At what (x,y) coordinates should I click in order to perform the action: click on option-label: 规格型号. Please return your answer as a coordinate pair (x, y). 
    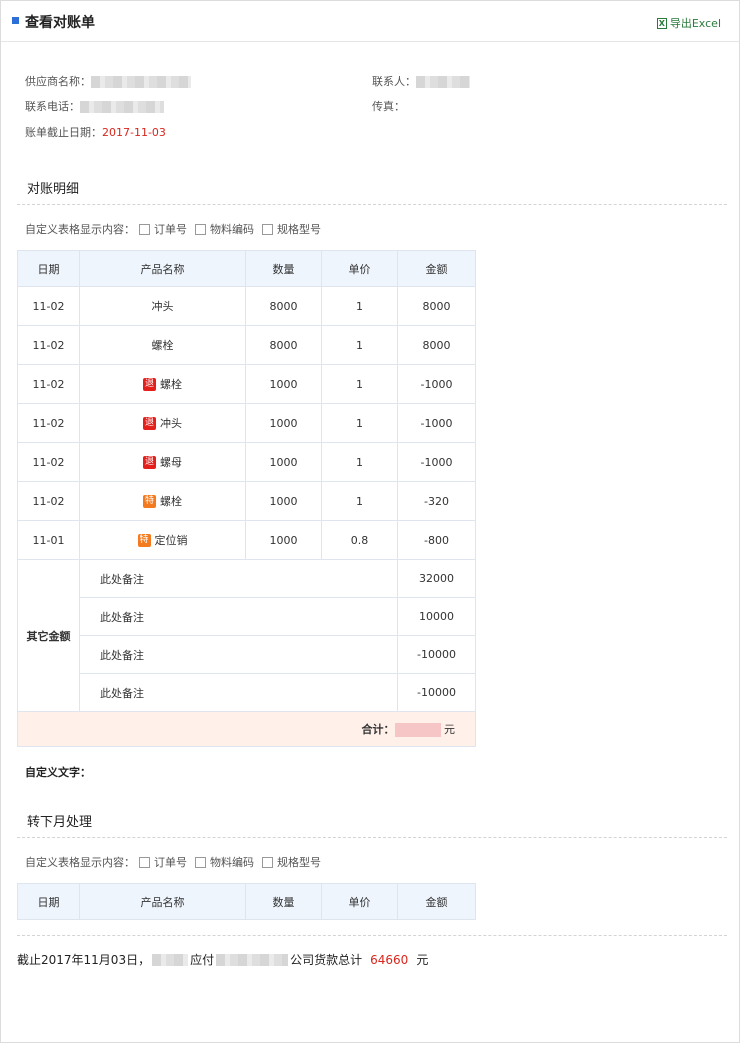
    Looking at the image, I should click on (299, 229).